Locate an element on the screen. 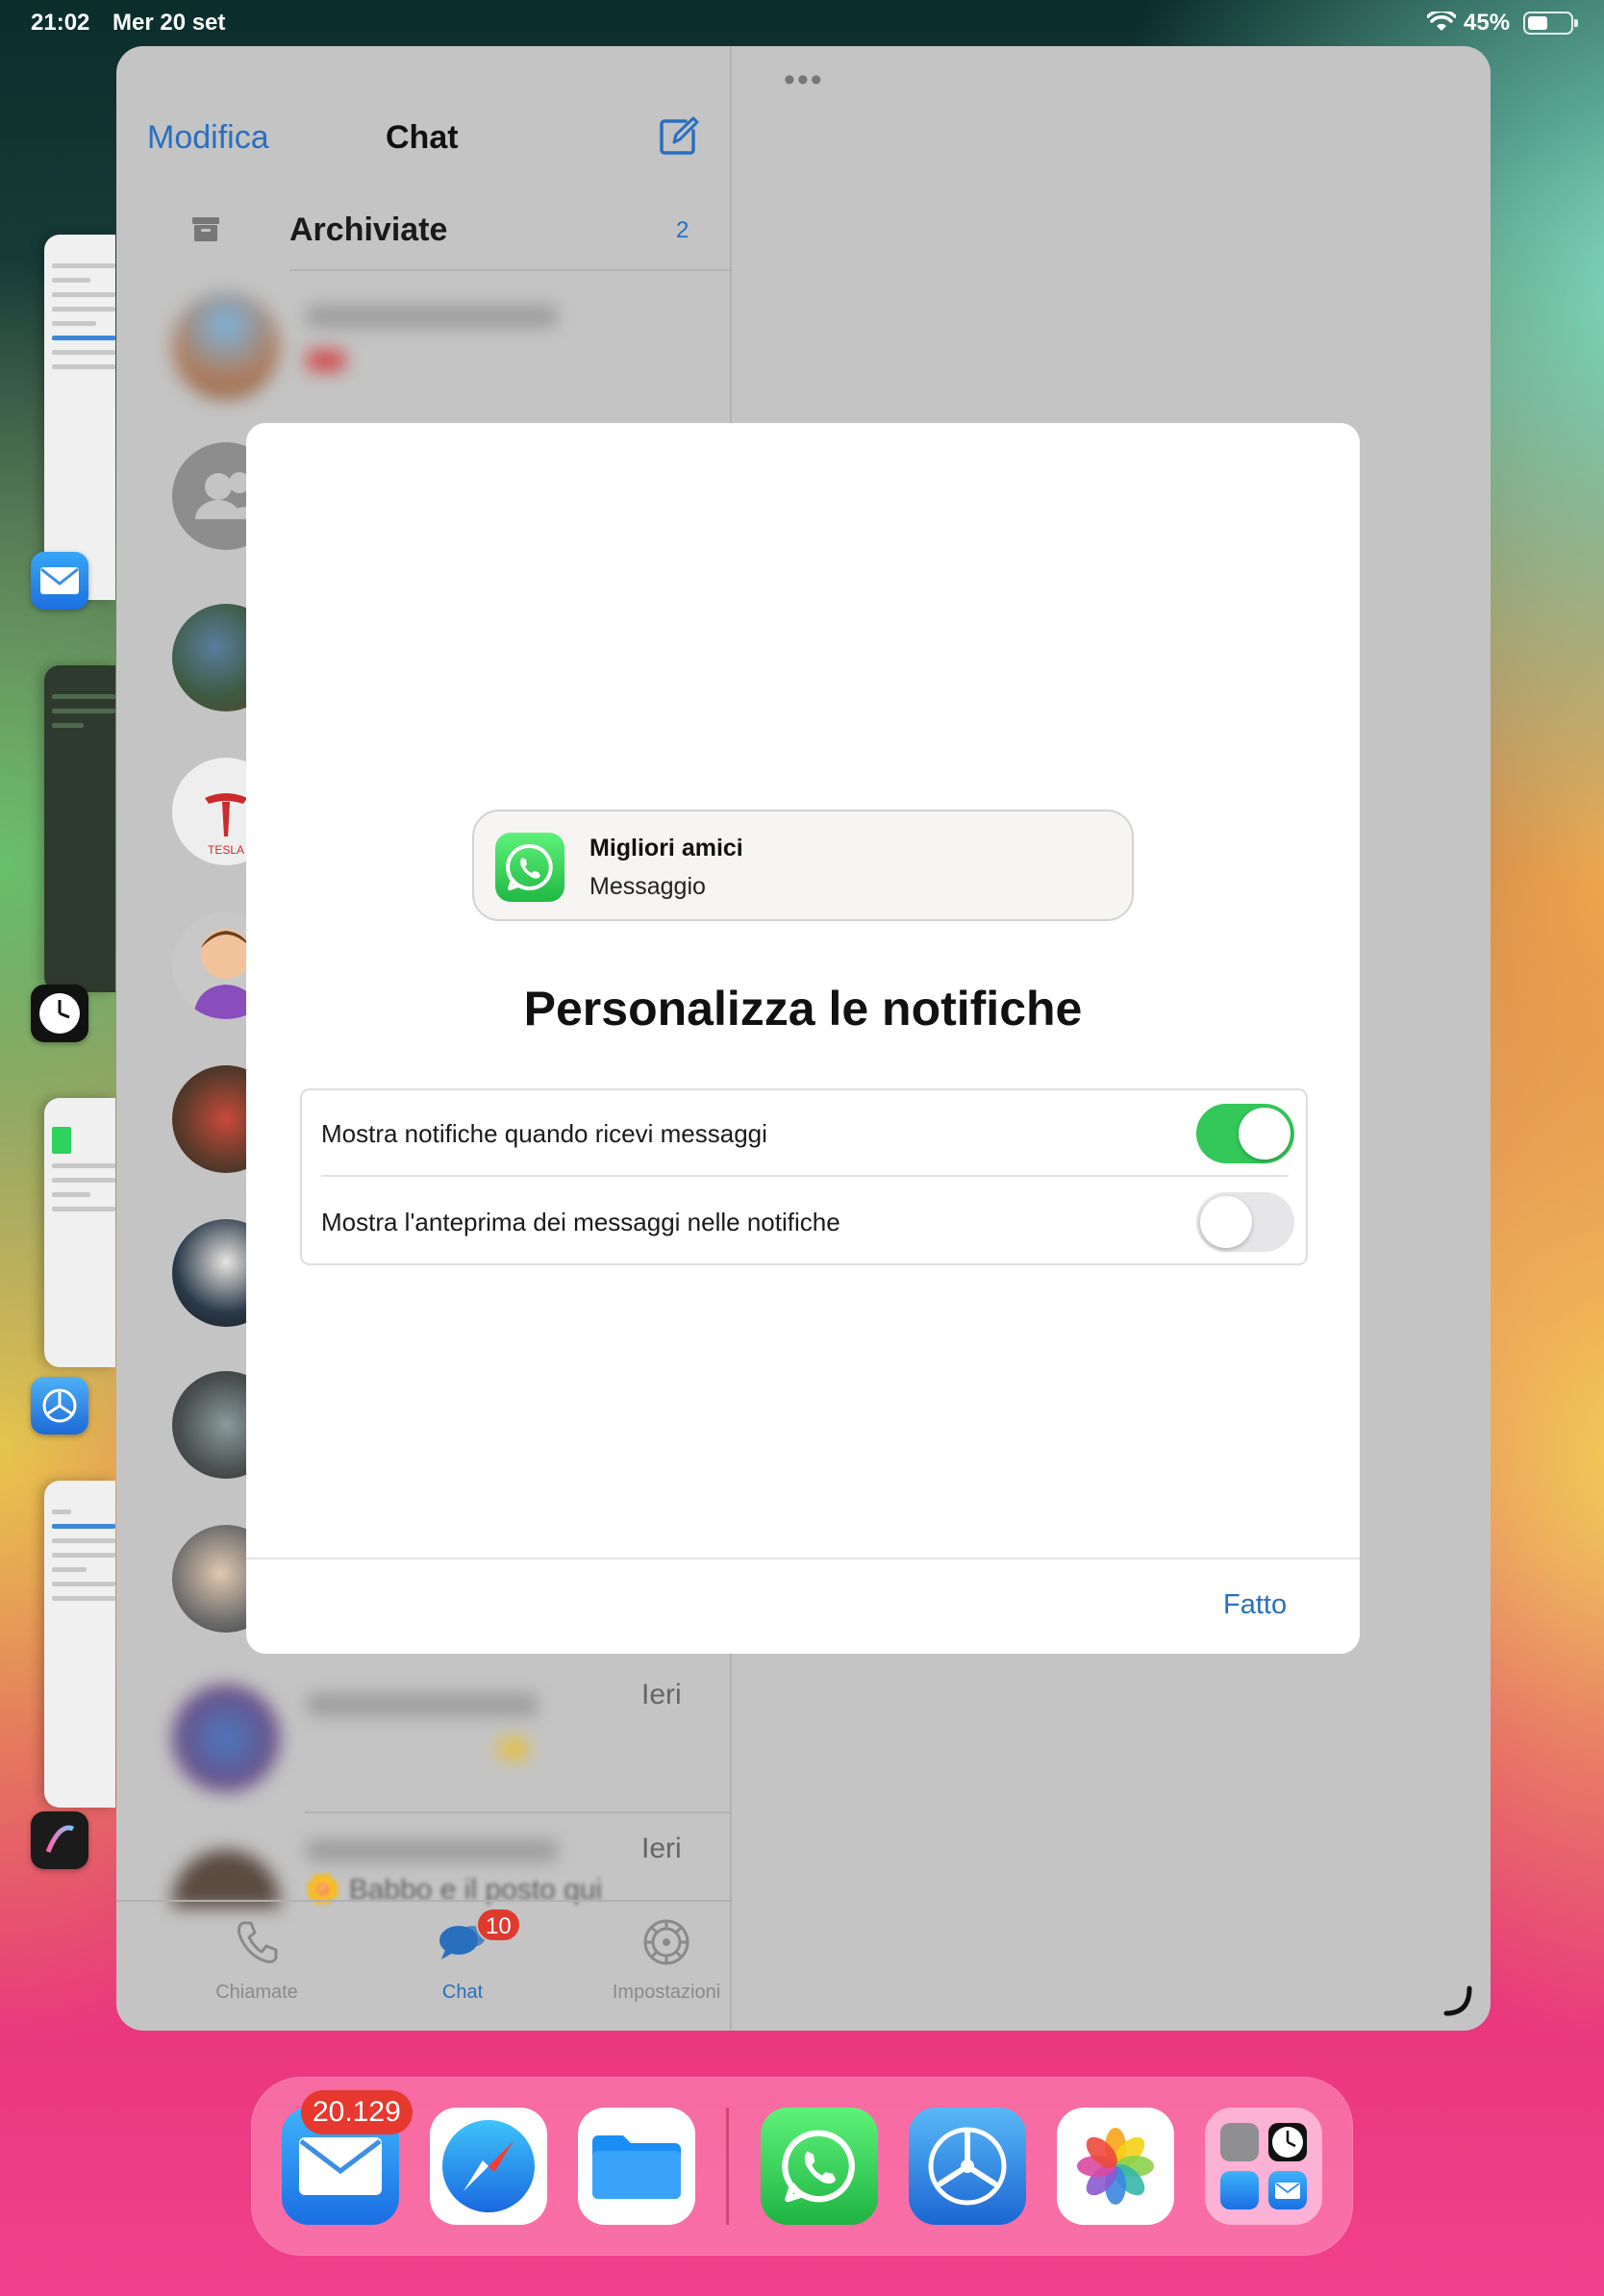 The width and height of the screenshot is (1604, 2296). modal-title: Personalizza le notifiche is located at coordinates (803, 1009).